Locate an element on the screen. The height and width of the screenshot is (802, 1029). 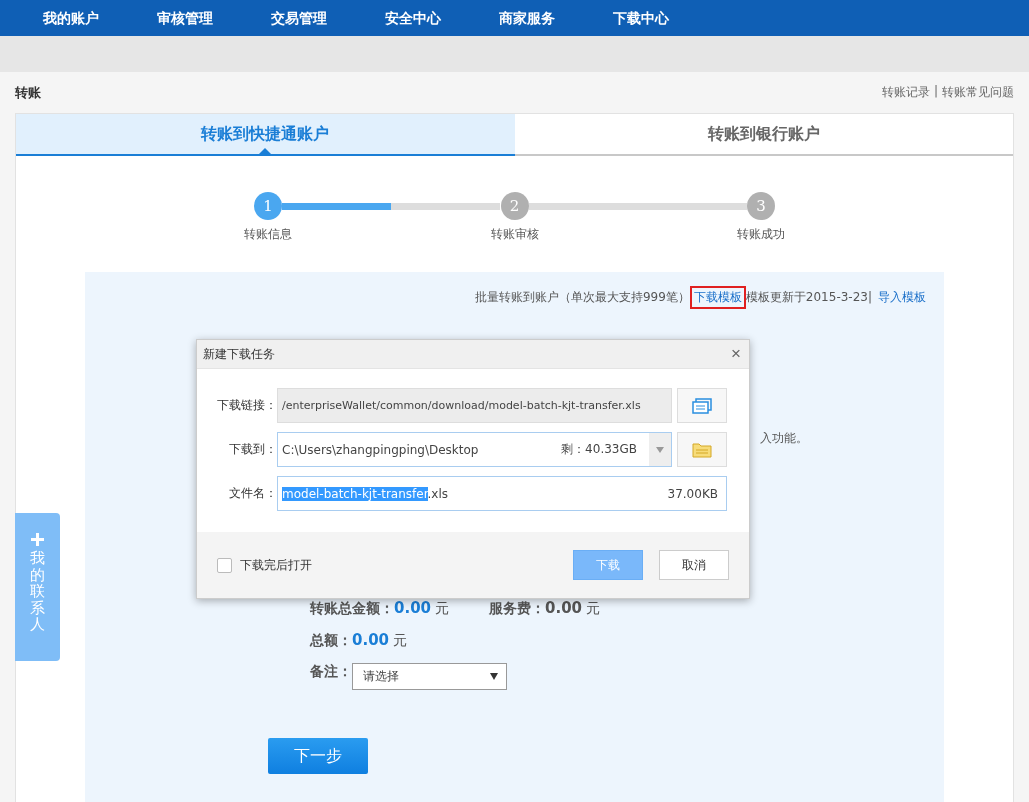
url-field: /enterpriseWallet/common/download/model-batch-kjt-transfer.xls is located at coordinates (474, 405).